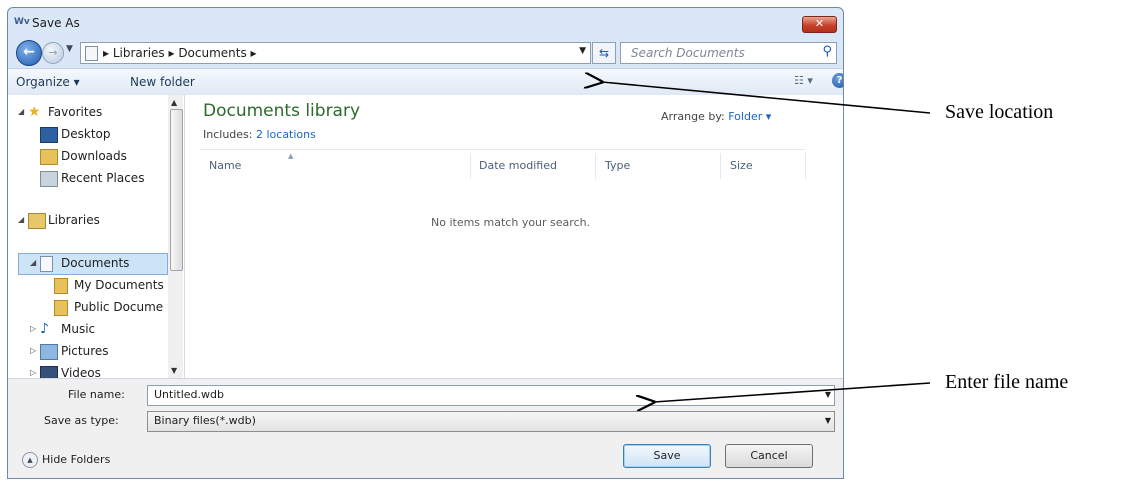 This screenshot has height=504, width=1129. I want to click on desktop-icon, so click(49, 135).